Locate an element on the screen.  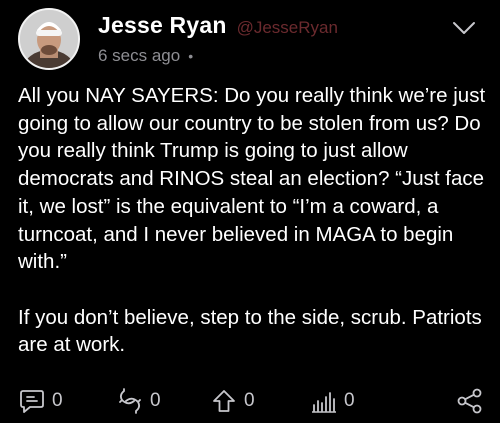
arrow-up-icon is located at coordinates (224, 401).